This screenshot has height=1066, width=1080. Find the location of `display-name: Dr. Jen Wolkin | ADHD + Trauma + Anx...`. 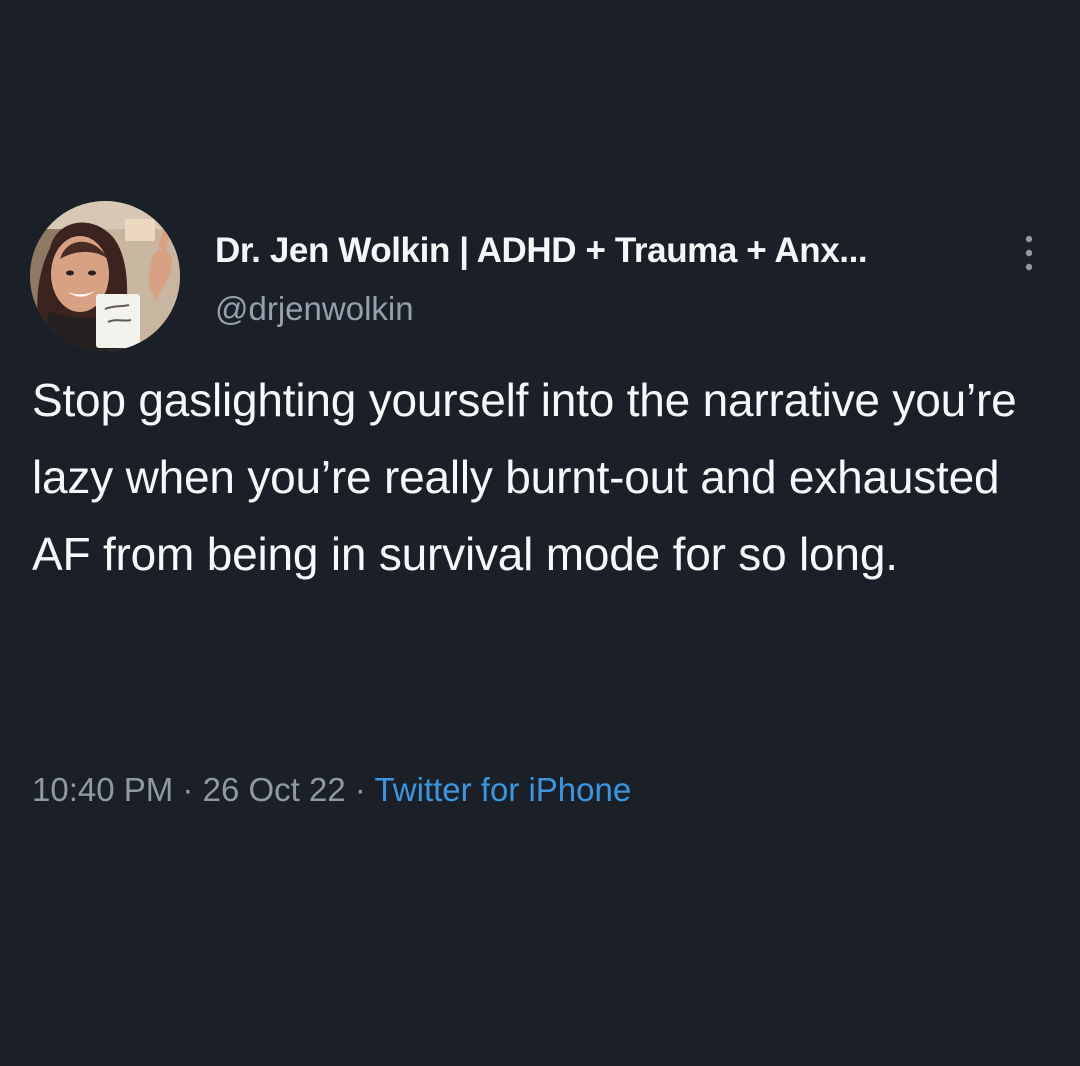

display-name: Dr. Jen Wolkin | ADHD + Trauma + Anx... is located at coordinates (605, 251).